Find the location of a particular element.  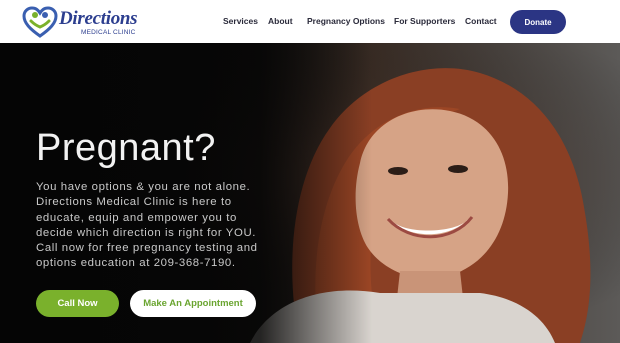

heart-people-icon is located at coordinates (40, 22).